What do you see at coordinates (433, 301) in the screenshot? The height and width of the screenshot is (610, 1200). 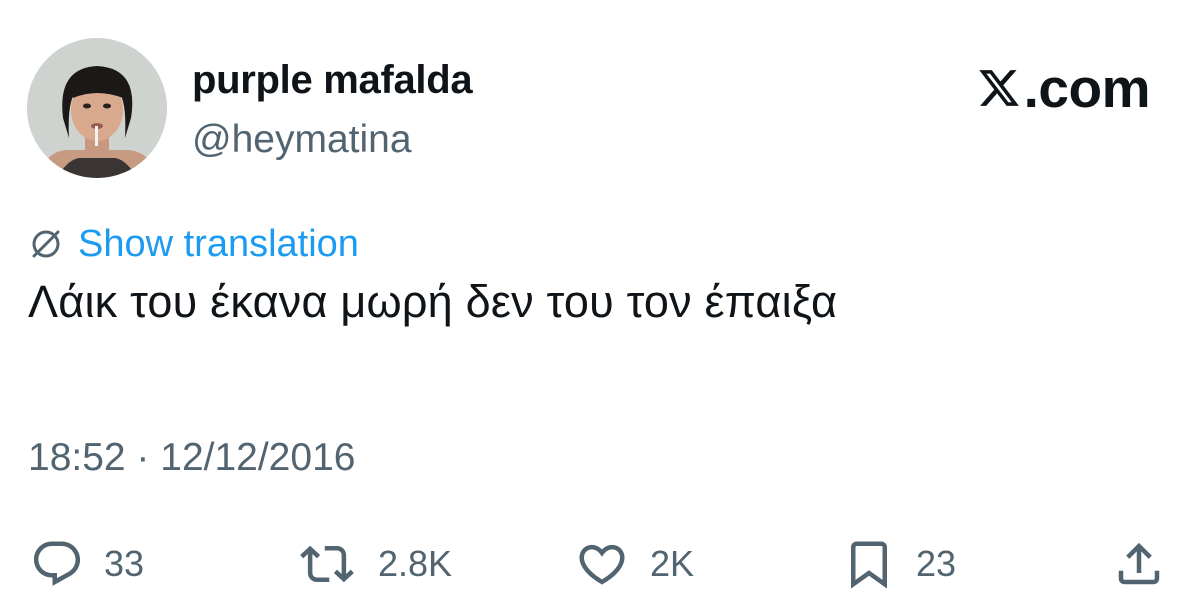 I see `tweet-text: Λάικ του έκανα μωρή δεν του τον έπαιξα` at bounding box center [433, 301].